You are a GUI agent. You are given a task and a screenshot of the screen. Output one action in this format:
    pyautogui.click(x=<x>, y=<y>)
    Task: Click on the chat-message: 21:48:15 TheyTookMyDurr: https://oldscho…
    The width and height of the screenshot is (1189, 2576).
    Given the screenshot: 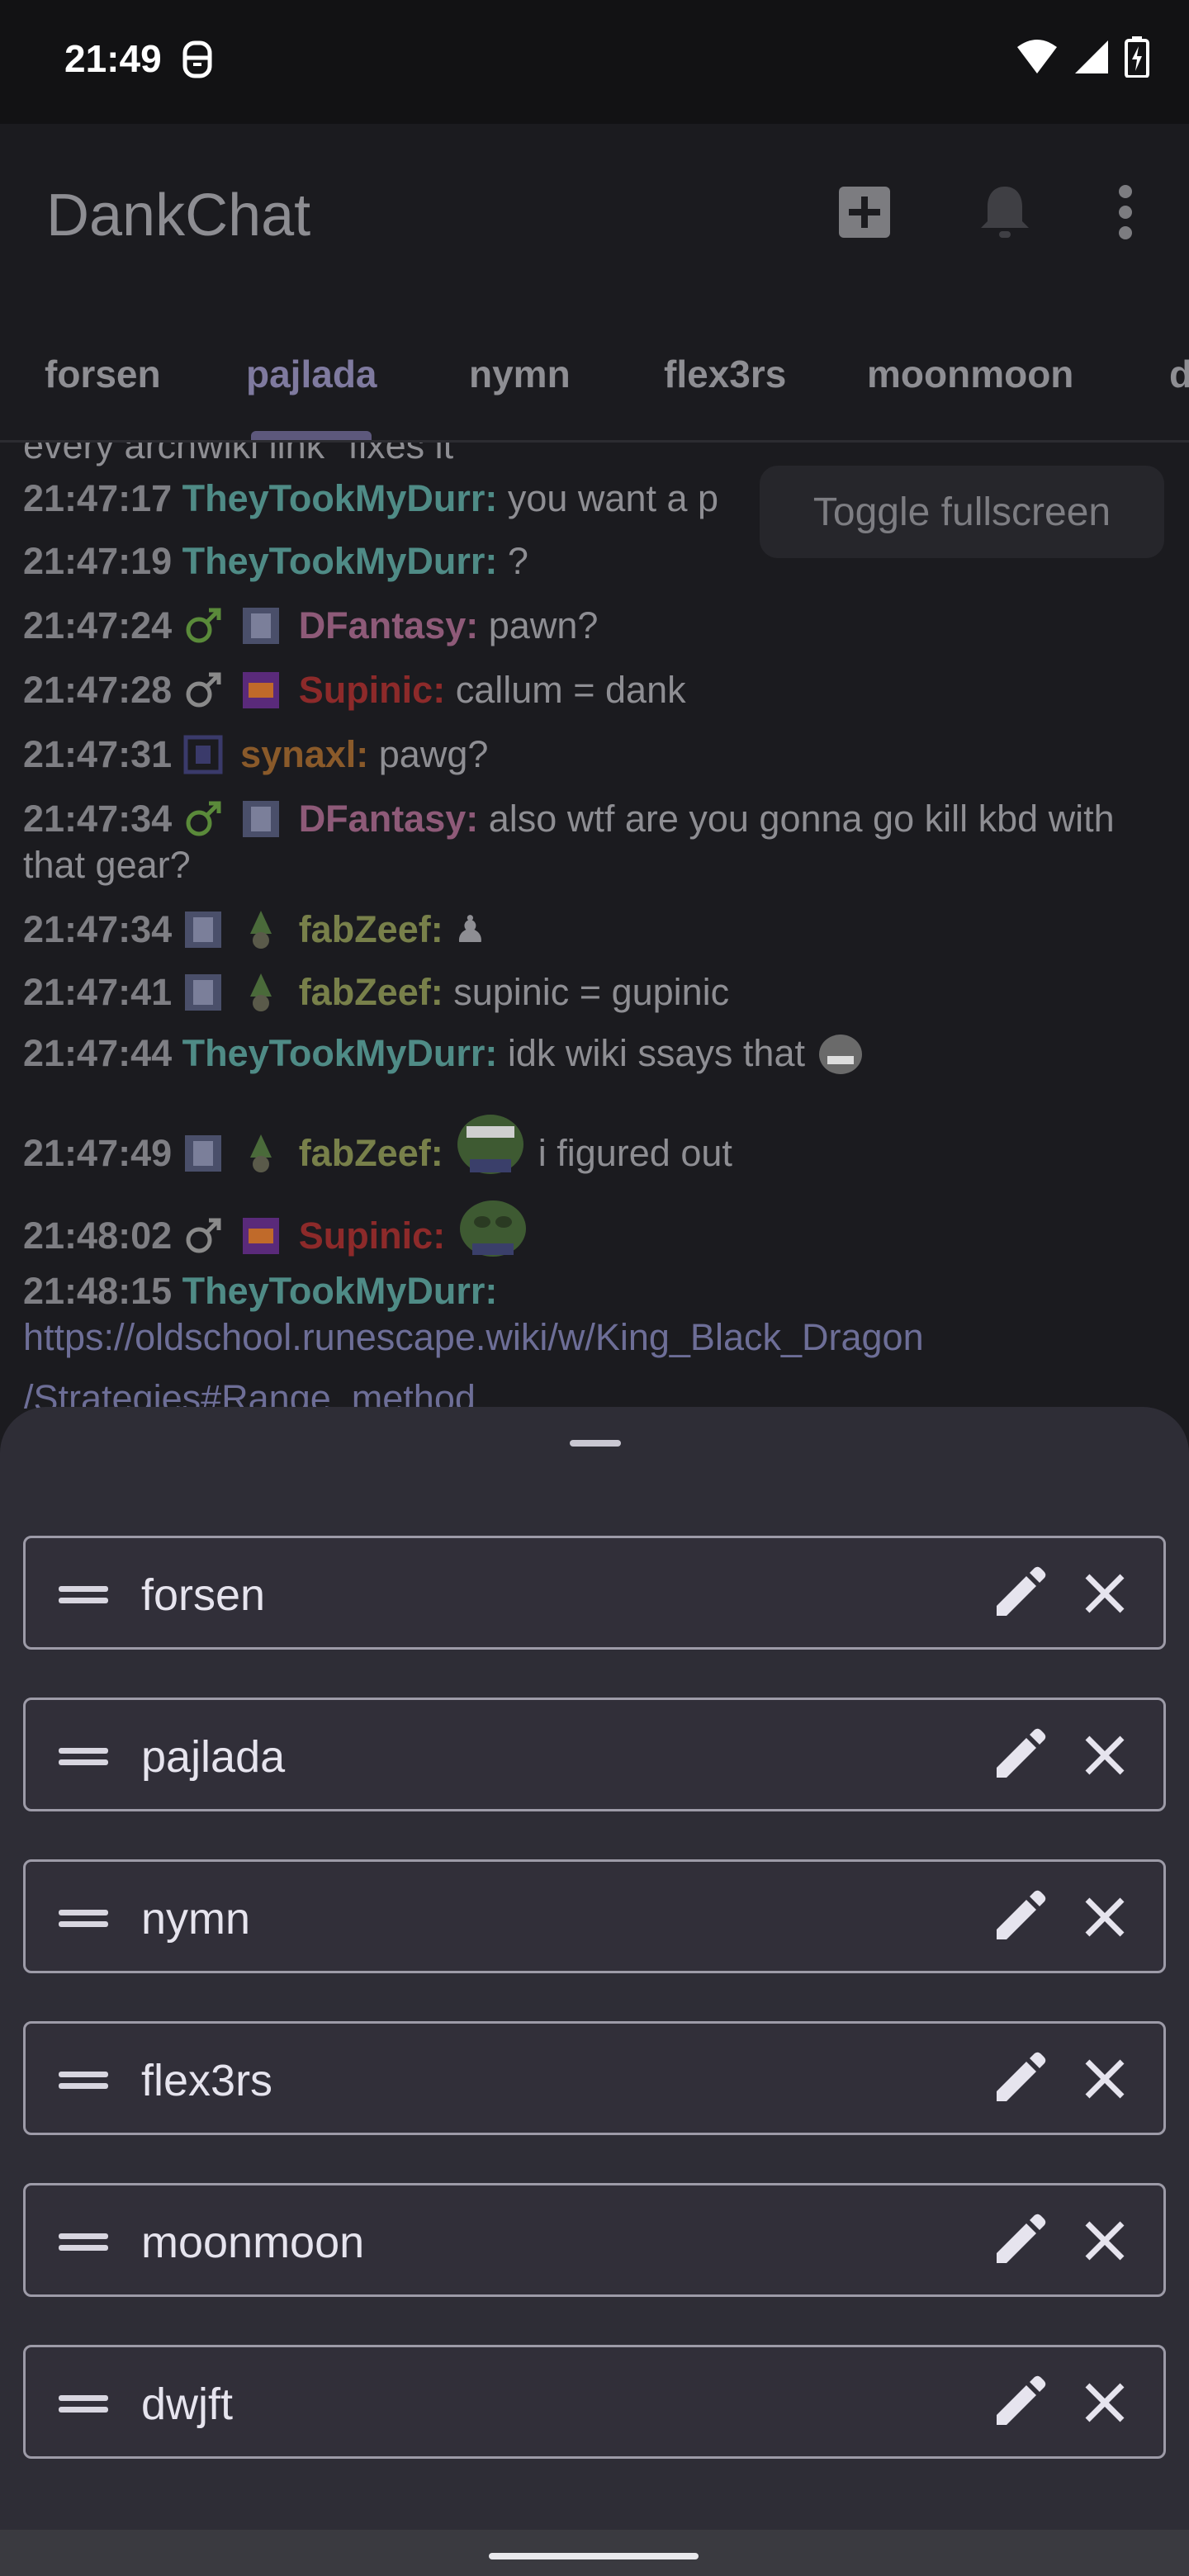 What is the action you would take?
    pyautogui.click(x=473, y=1314)
    